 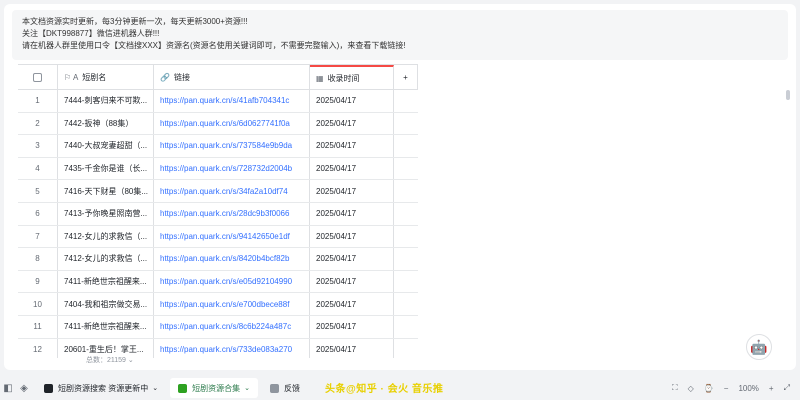 I want to click on column-link-label: 链接, so click(x=181, y=77).